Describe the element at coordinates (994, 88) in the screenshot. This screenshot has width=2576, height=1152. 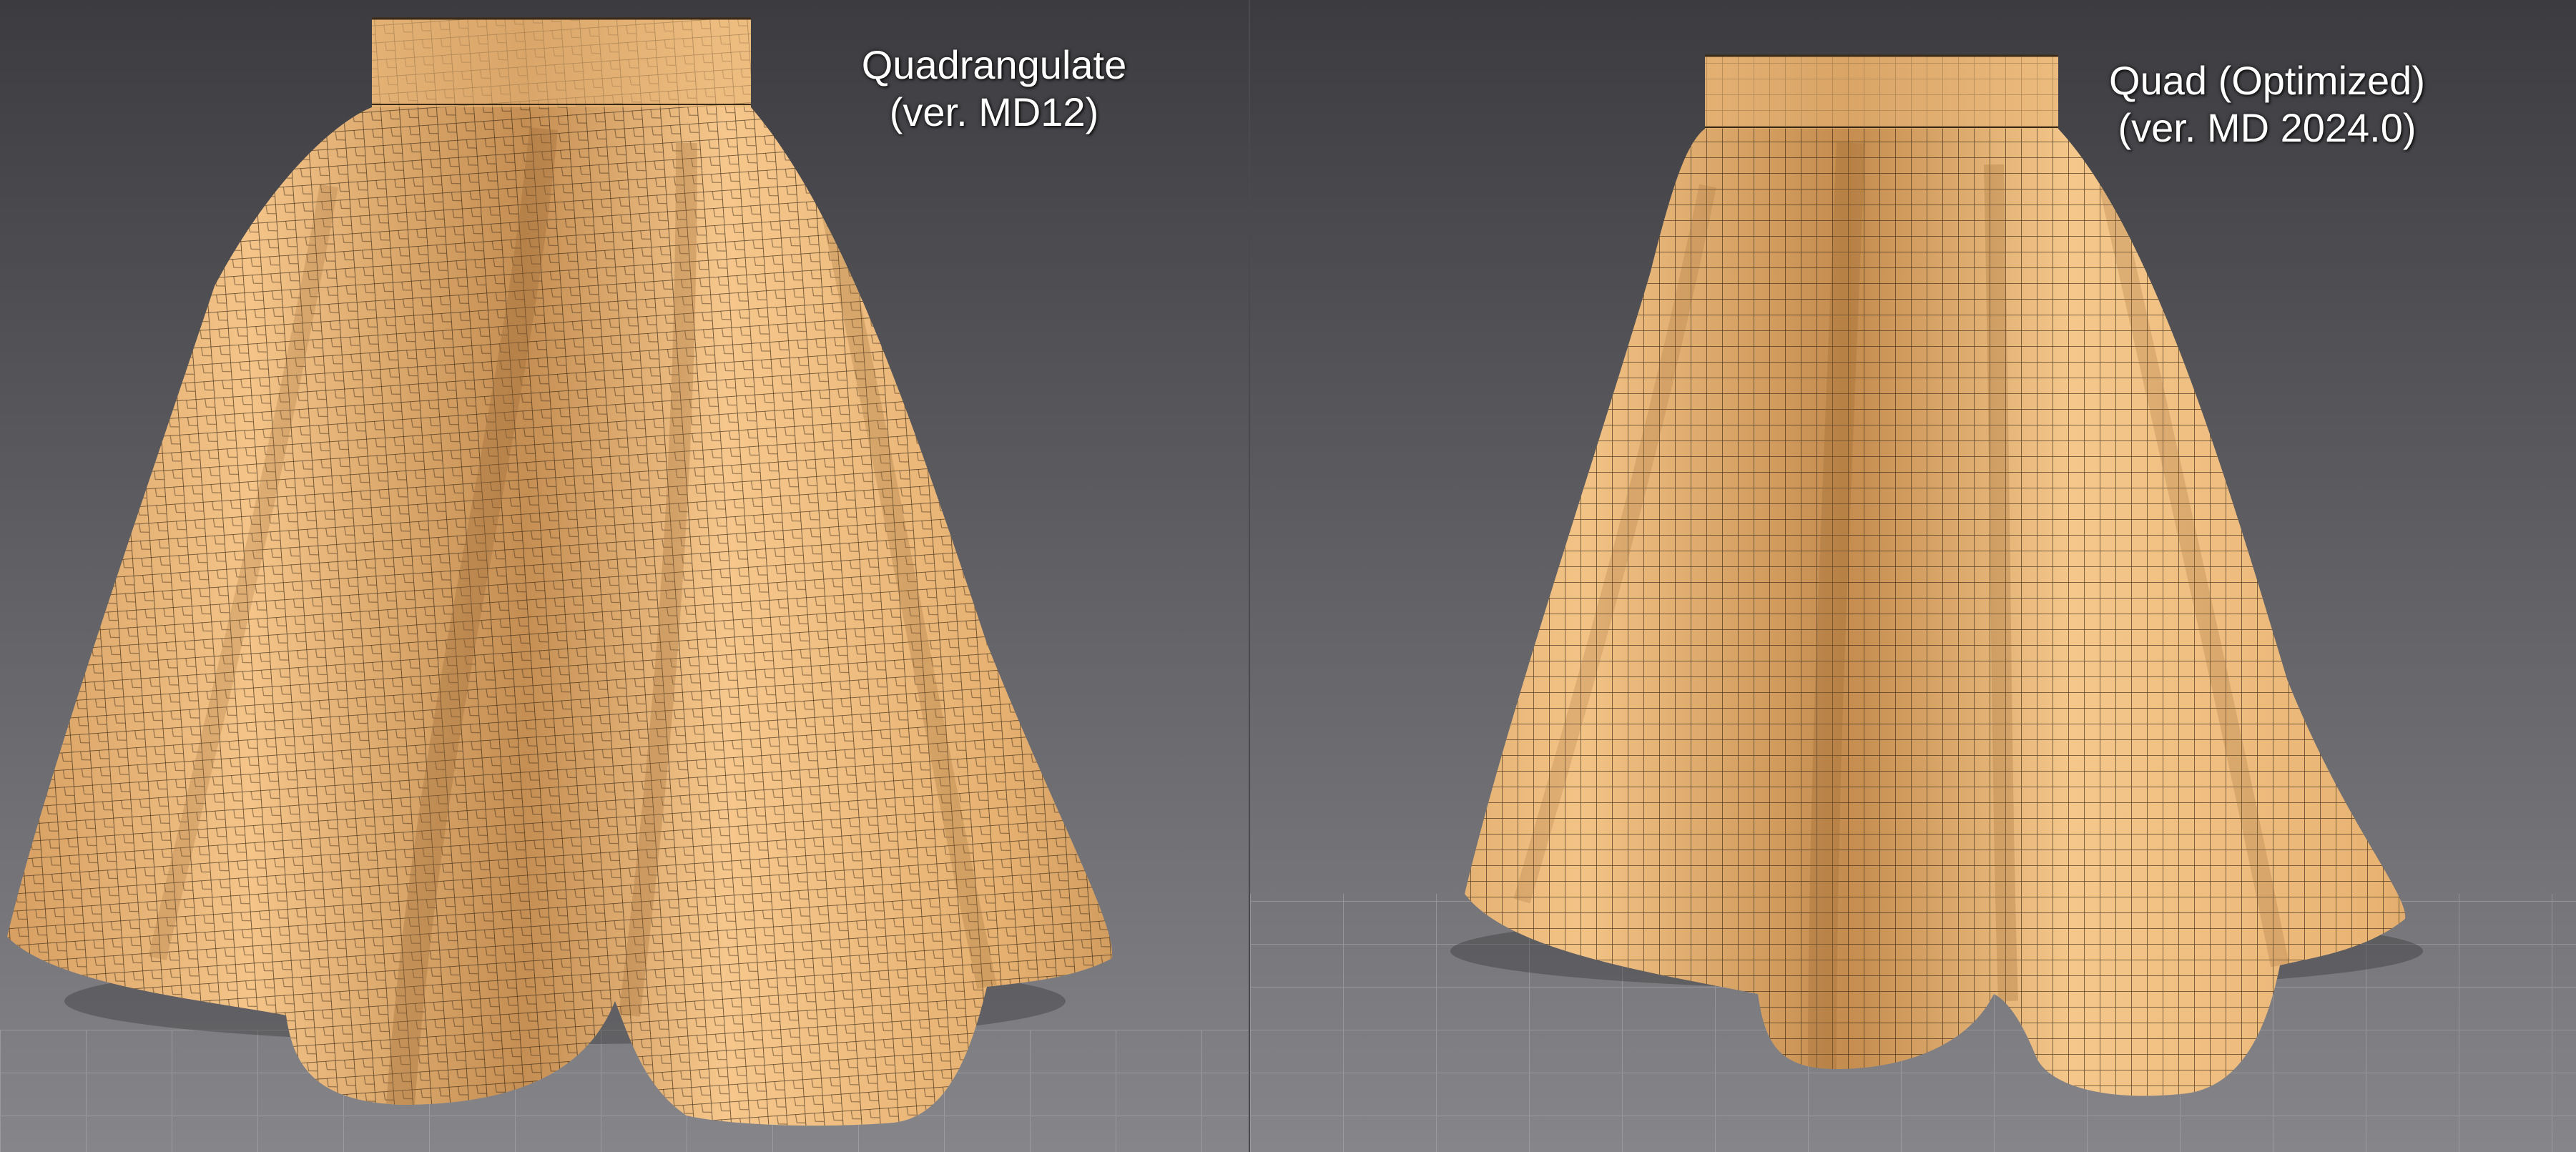
I see `label-quadrangulate: Quadrangulate (ver. MD12)` at that location.